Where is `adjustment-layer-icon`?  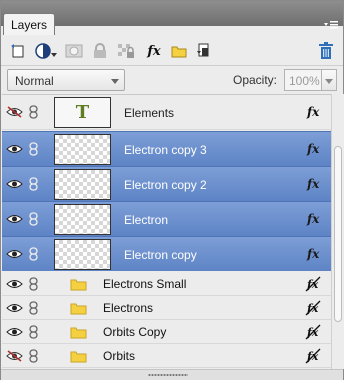 adjustment-layer-icon is located at coordinates (46, 51).